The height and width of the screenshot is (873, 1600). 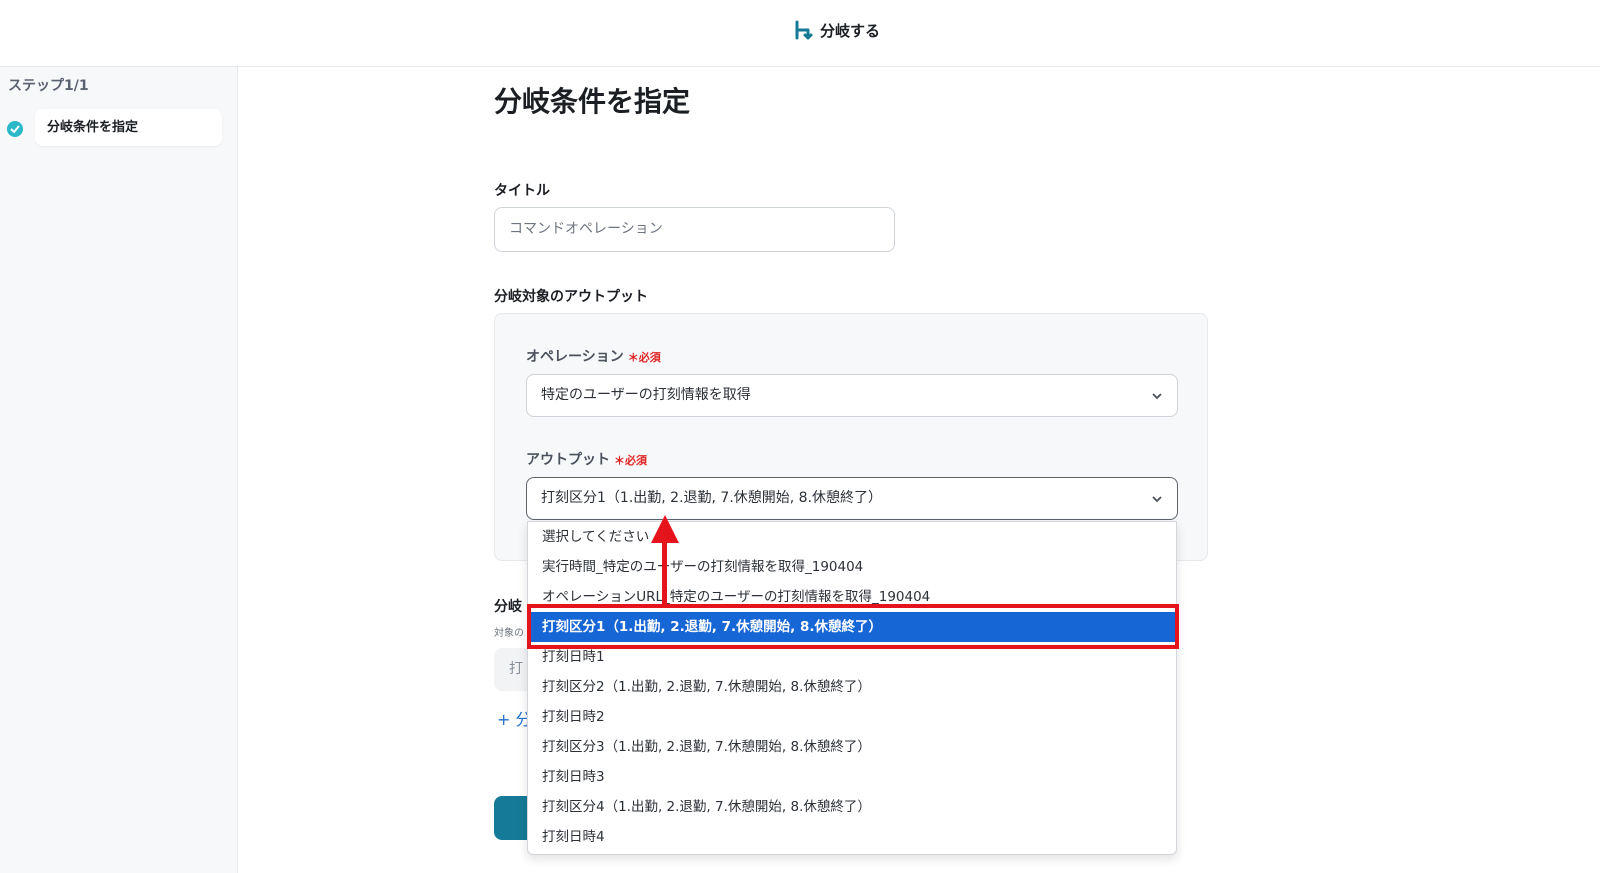 I want to click on header-title: 分岐する, so click(x=850, y=30).